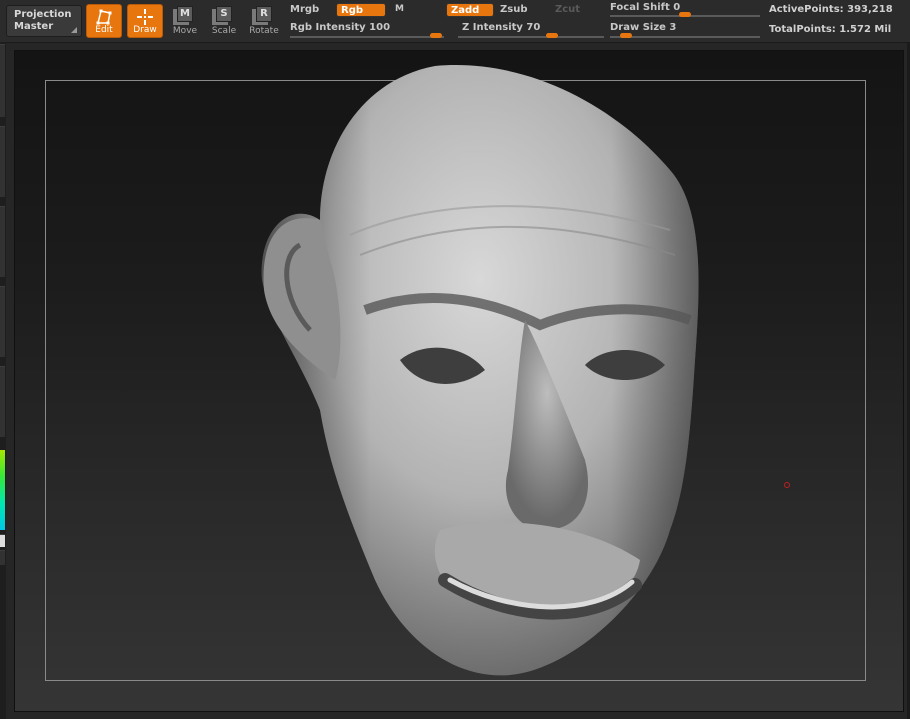 The image size is (910, 719). What do you see at coordinates (831, 9) in the screenshot?
I see `active-points-readout: ActivePoints: 393,218` at bounding box center [831, 9].